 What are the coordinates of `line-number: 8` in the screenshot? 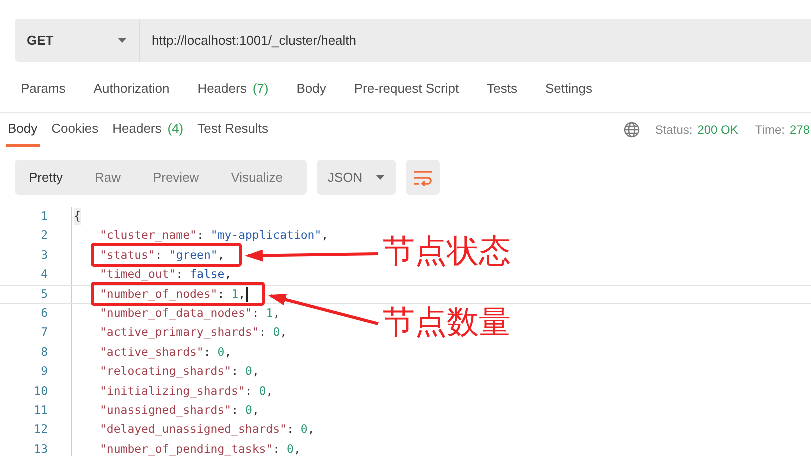 It's located at (44, 352).